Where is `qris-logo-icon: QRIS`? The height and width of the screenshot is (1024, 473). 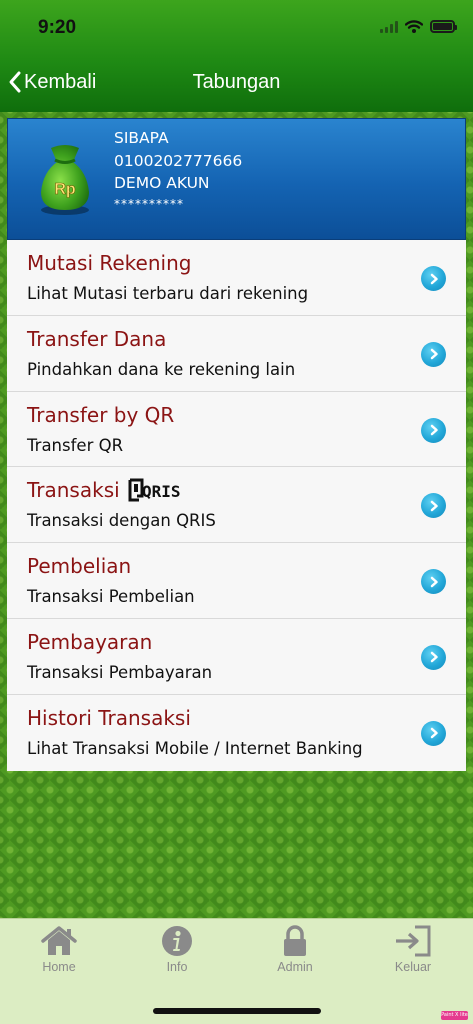
qris-logo-icon: QRIS is located at coordinates (154, 490).